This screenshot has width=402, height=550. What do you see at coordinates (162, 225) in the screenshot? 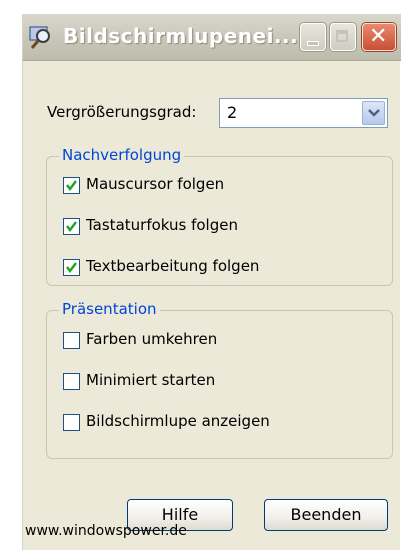
I see `follow-keyboard-label: Tastaturfokus folgen` at bounding box center [162, 225].